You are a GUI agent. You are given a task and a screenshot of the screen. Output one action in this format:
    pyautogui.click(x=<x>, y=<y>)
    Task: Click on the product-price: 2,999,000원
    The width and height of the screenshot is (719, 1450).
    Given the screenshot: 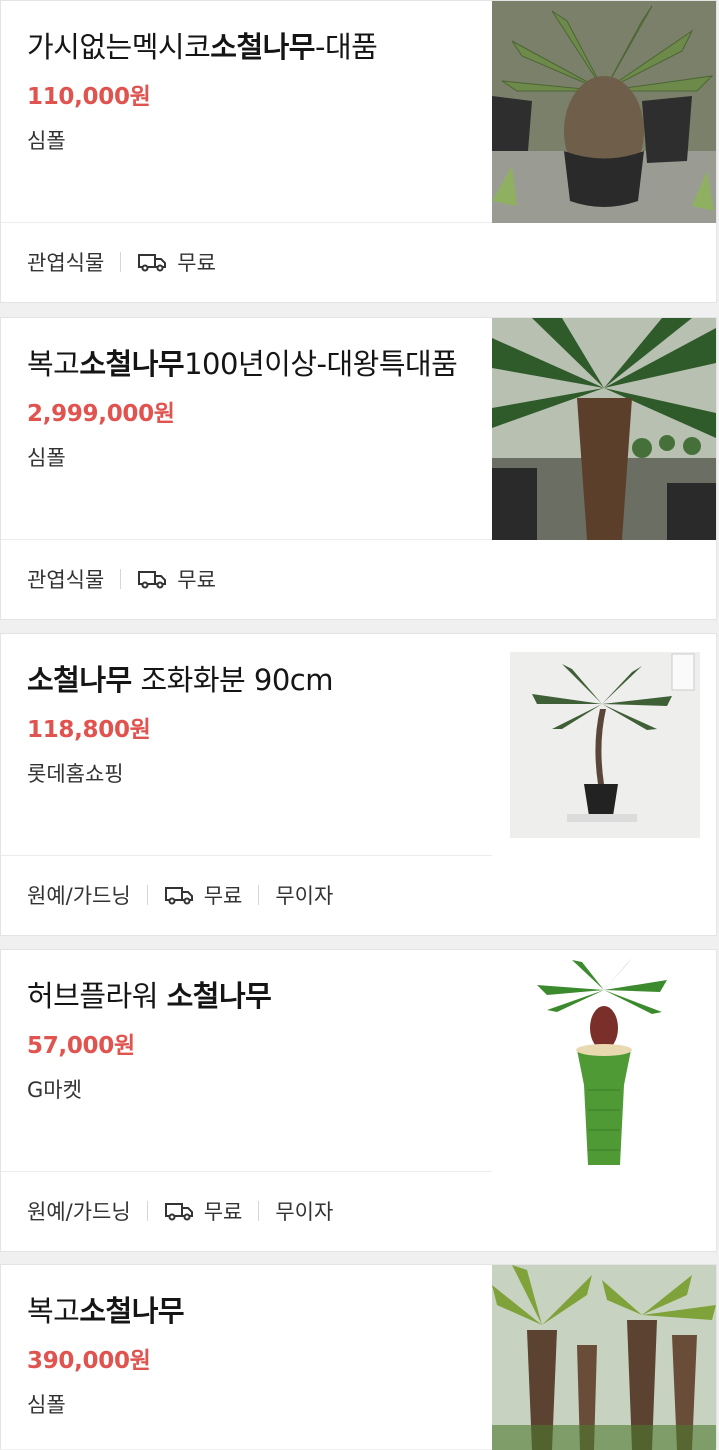 What is the action you would take?
    pyautogui.click(x=101, y=414)
    